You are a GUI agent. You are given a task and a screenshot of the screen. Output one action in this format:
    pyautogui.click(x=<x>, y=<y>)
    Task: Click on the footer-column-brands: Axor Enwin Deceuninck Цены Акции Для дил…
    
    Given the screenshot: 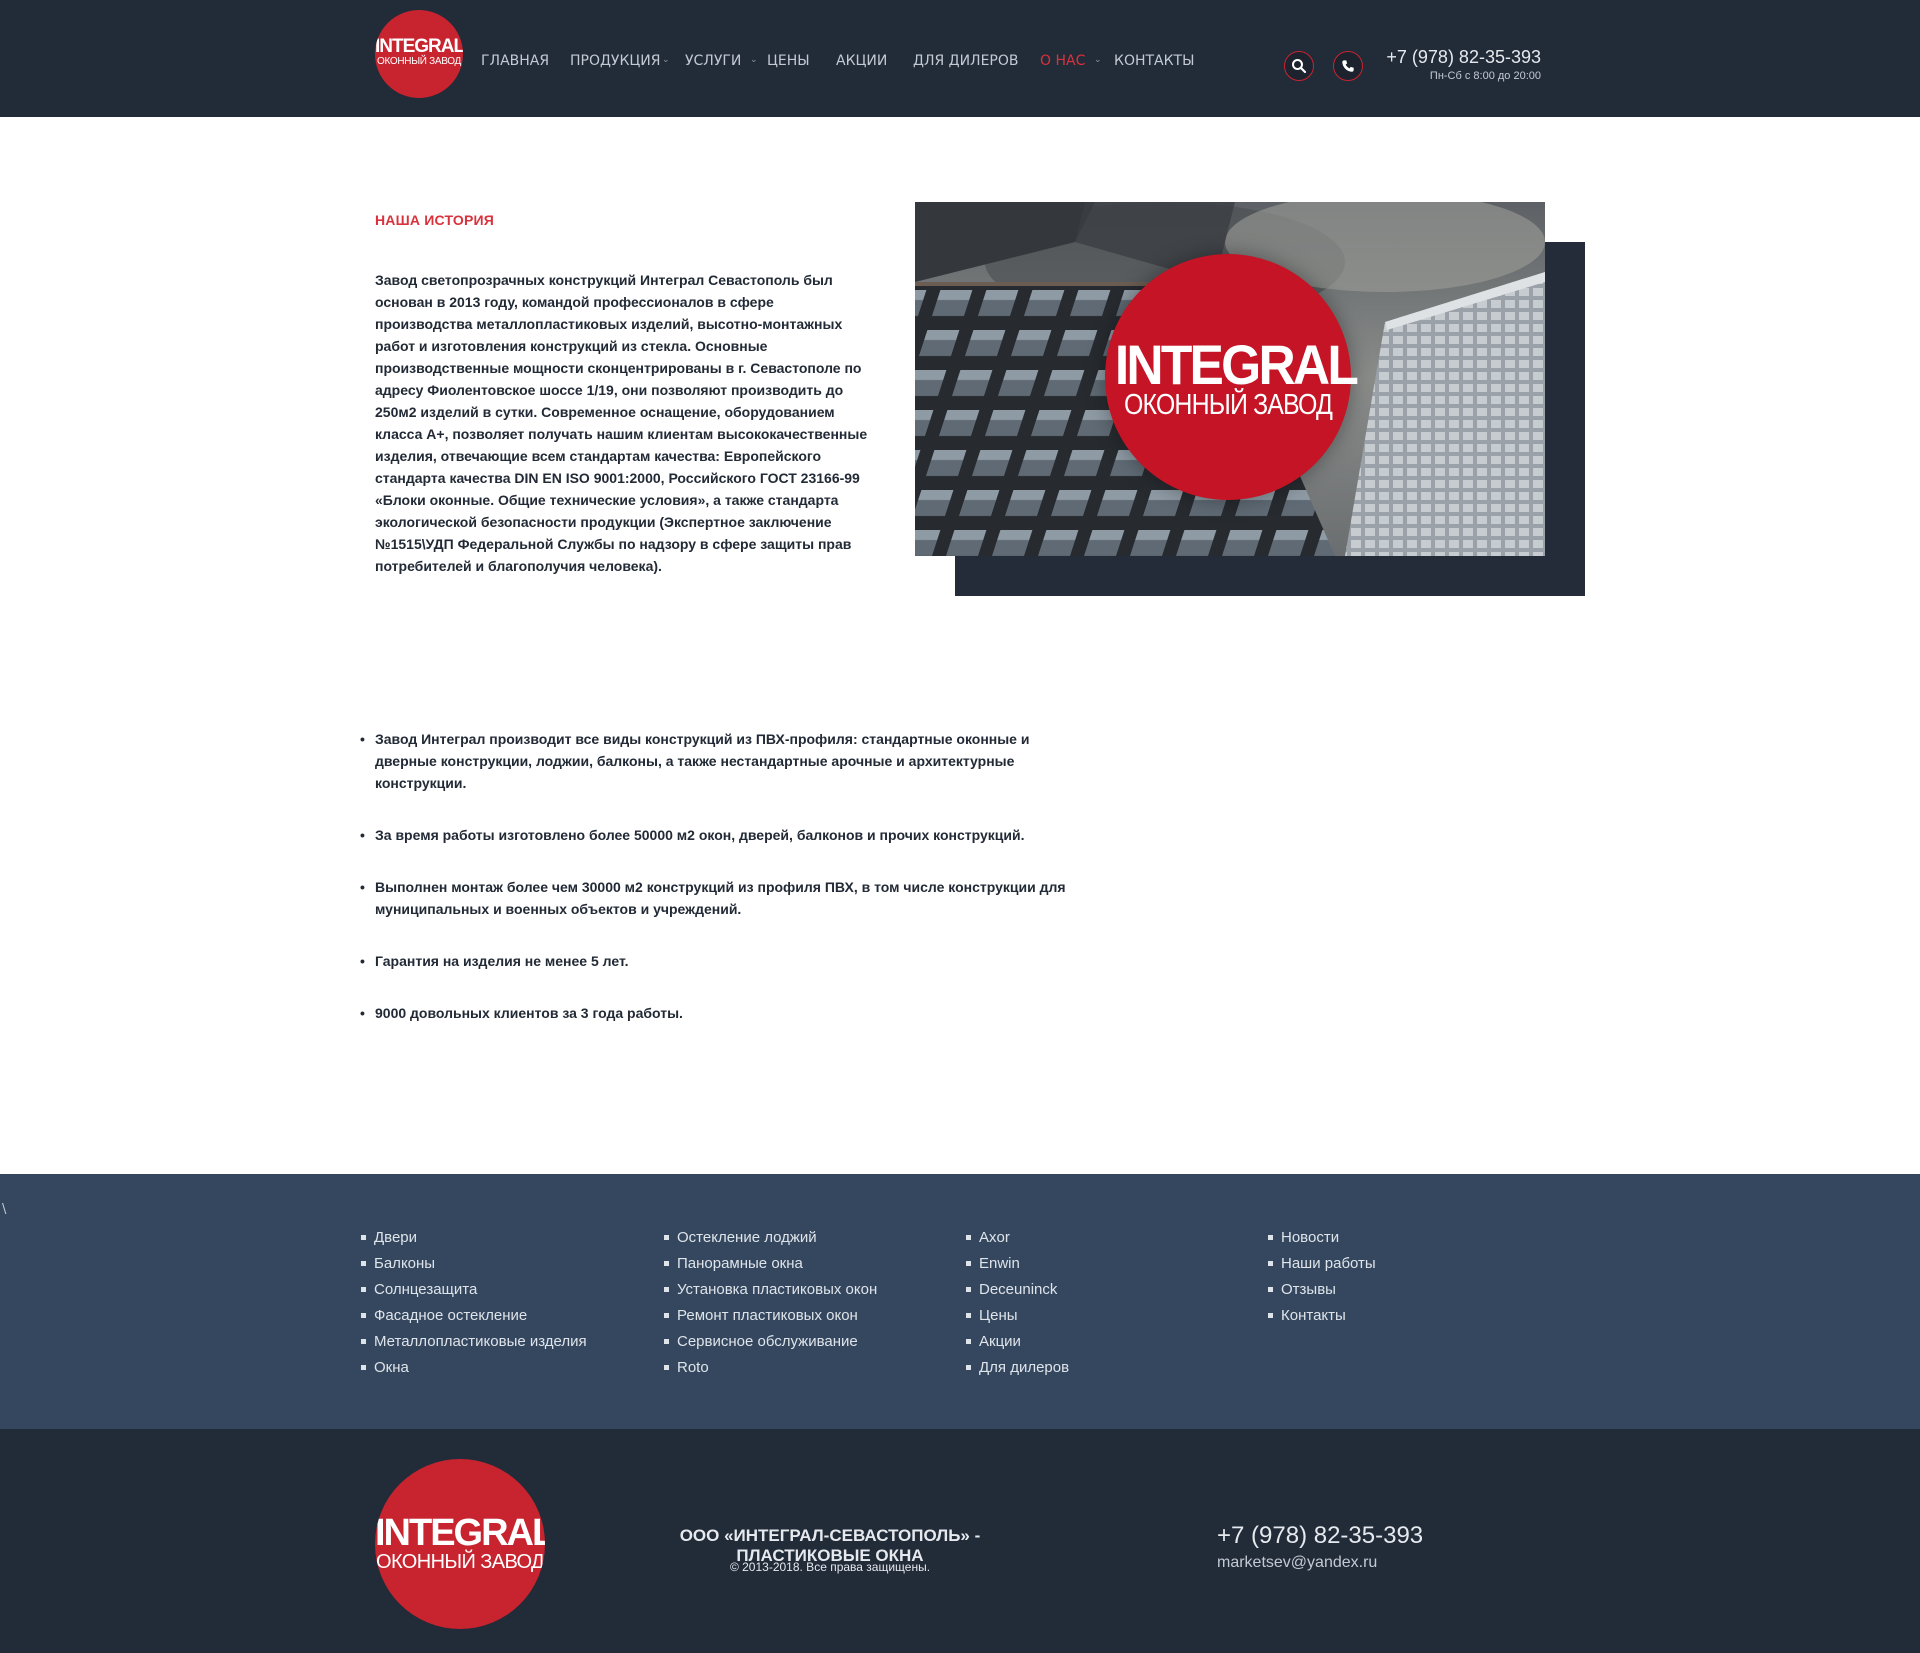 What is the action you would take?
    pyautogui.click(x=1017, y=1303)
    